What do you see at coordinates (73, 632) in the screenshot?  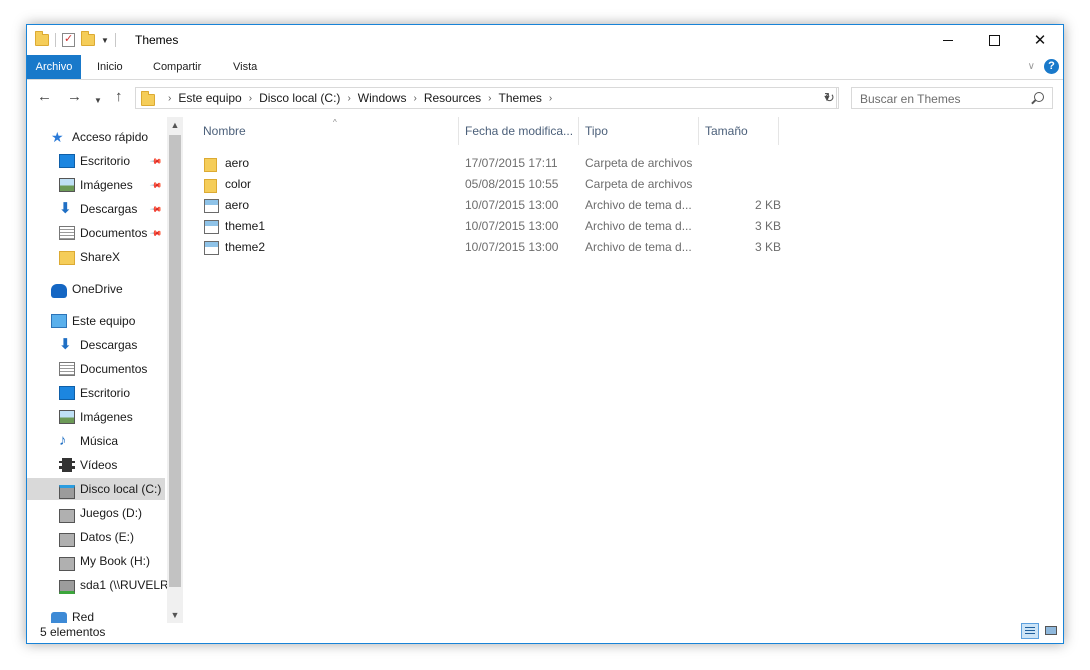 I see `item-count: 5 elementos` at bounding box center [73, 632].